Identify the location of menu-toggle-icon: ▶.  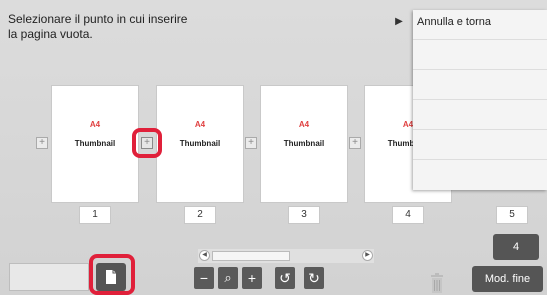
(399, 22).